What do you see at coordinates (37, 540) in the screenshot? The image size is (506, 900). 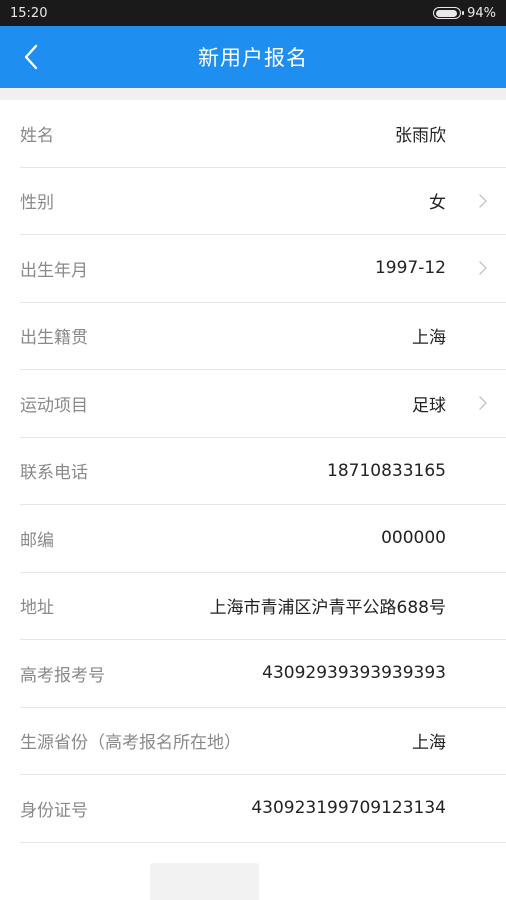 I see `row-label: 邮编` at bounding box center [37, 540].